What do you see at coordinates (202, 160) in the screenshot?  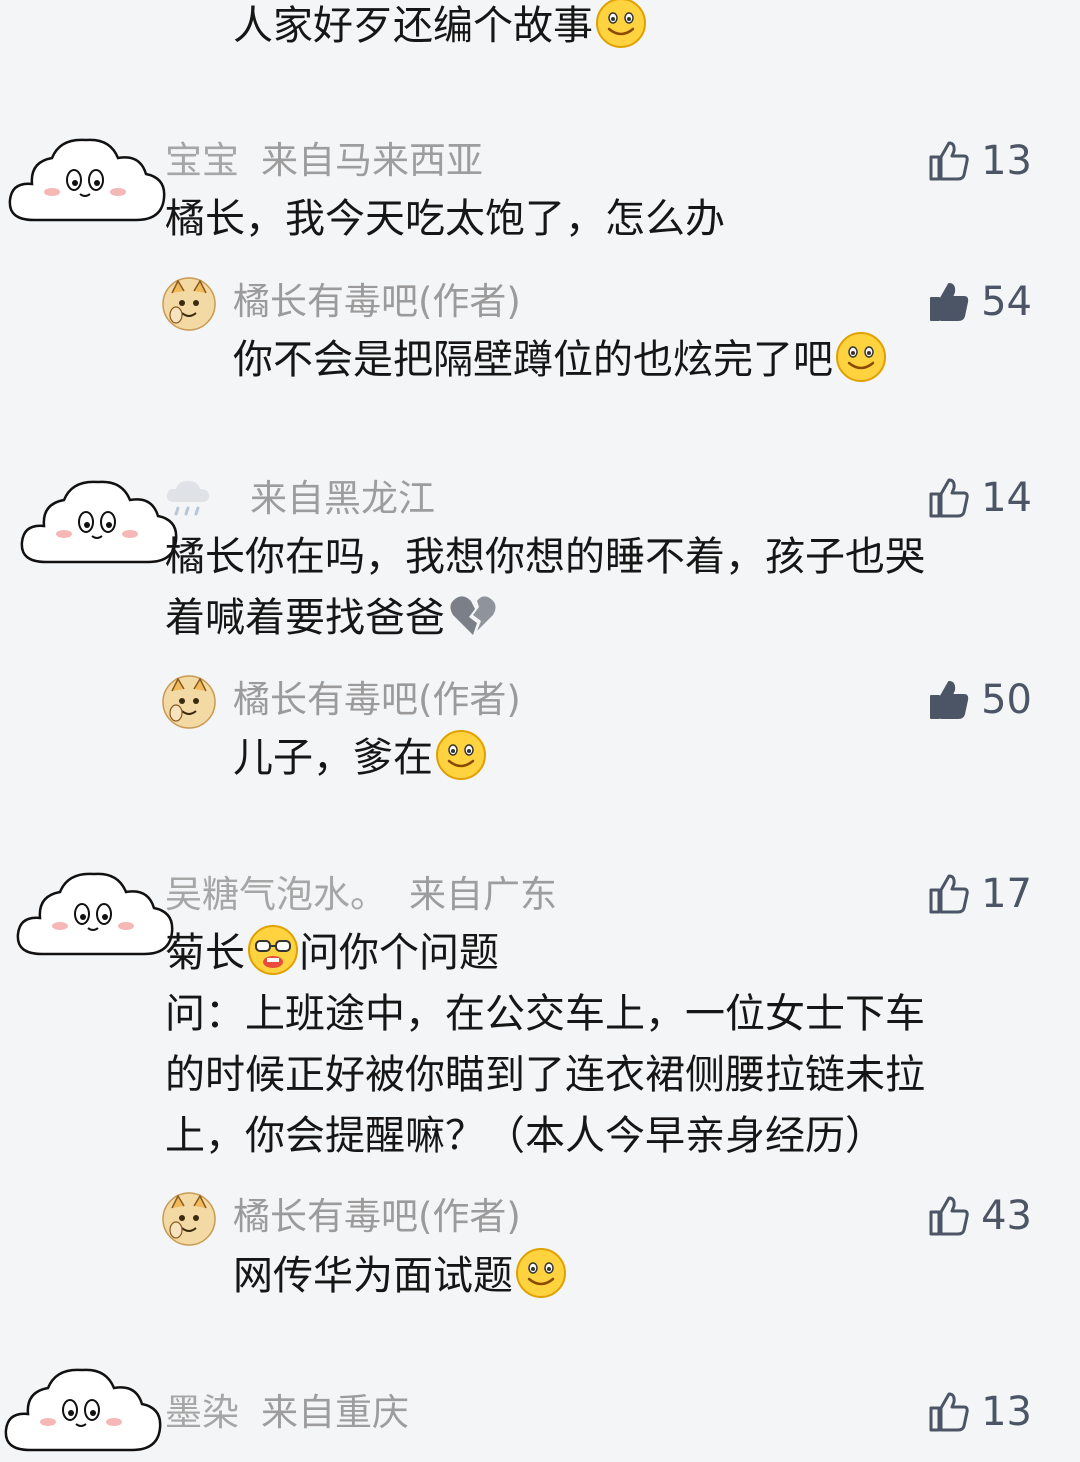 I see `username: 宝宝` at bounding box center [202, 160].